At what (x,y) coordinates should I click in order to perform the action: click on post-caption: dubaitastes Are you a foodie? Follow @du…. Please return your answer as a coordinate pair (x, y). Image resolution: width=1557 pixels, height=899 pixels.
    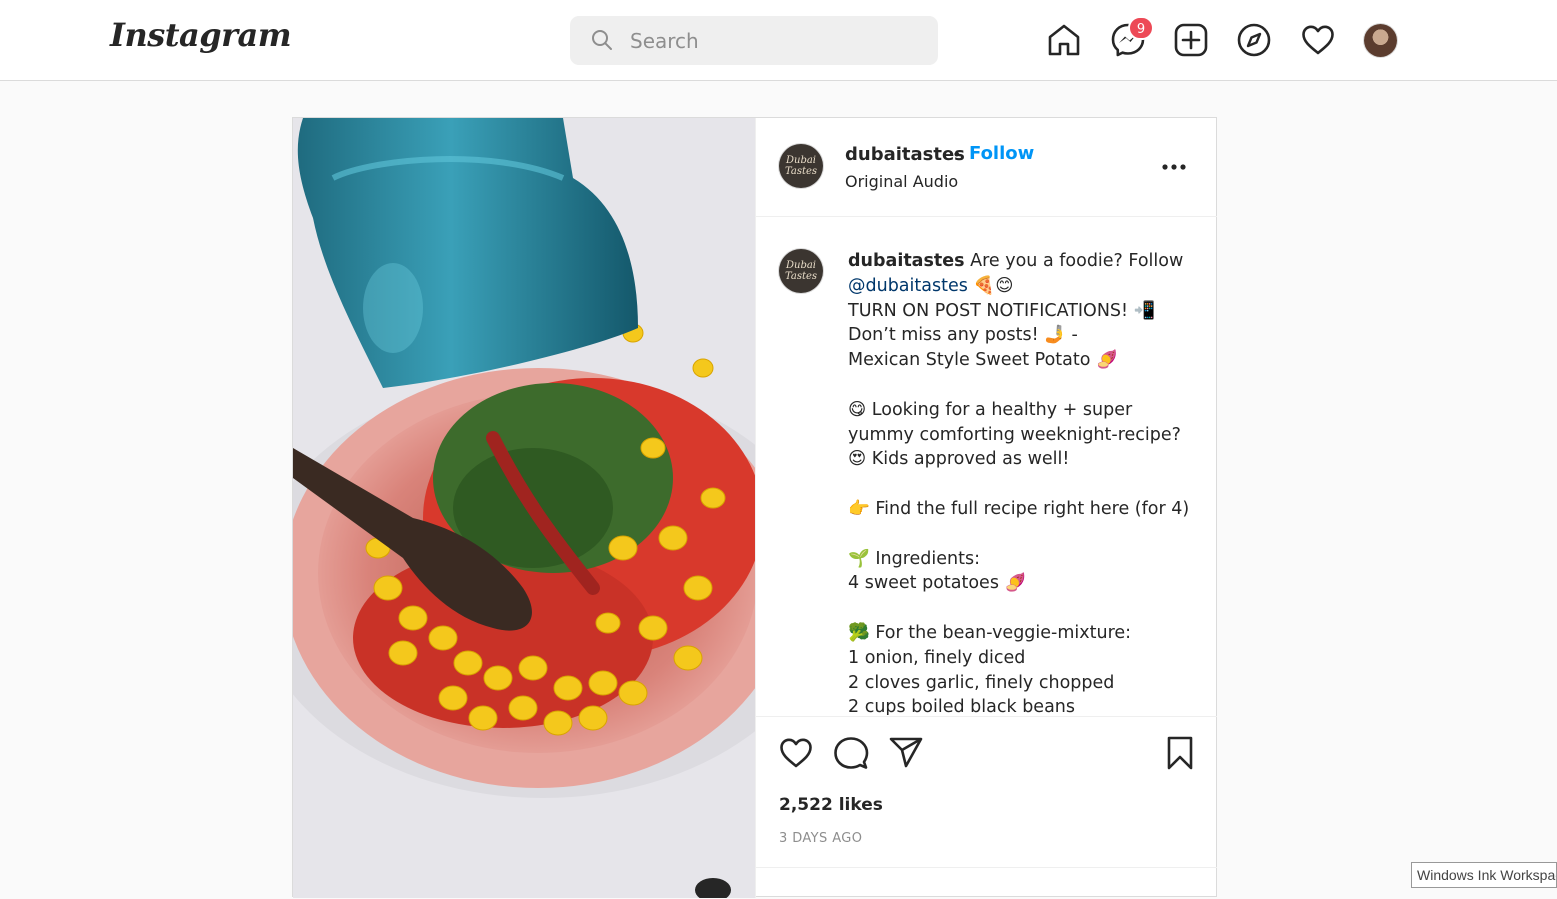
    Looking at the image, I should click on (1020, 482).